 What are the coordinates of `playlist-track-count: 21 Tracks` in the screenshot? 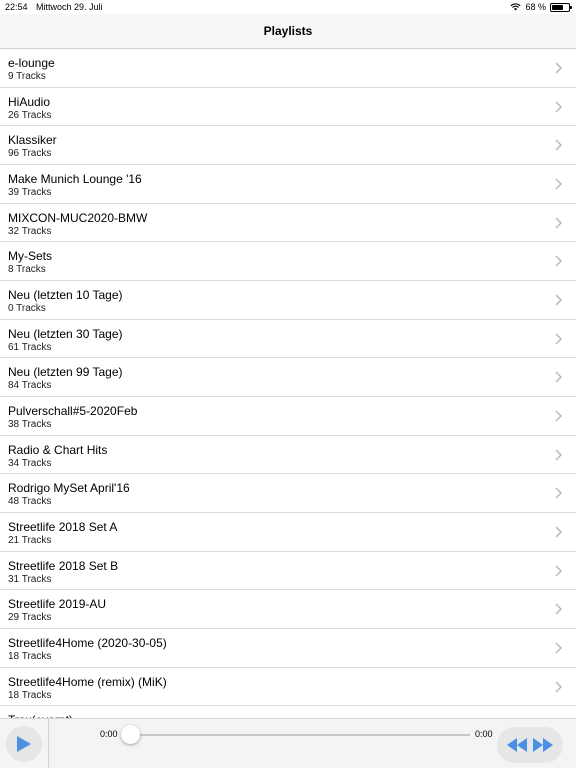 It's located at (30, 540).